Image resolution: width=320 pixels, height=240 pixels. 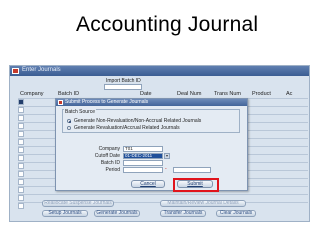 What do you see at coordinates (143, 156) in the screenshot?
I see `cutoff-date-field: 01-DEC-2011` at bounding box center [143, 156].